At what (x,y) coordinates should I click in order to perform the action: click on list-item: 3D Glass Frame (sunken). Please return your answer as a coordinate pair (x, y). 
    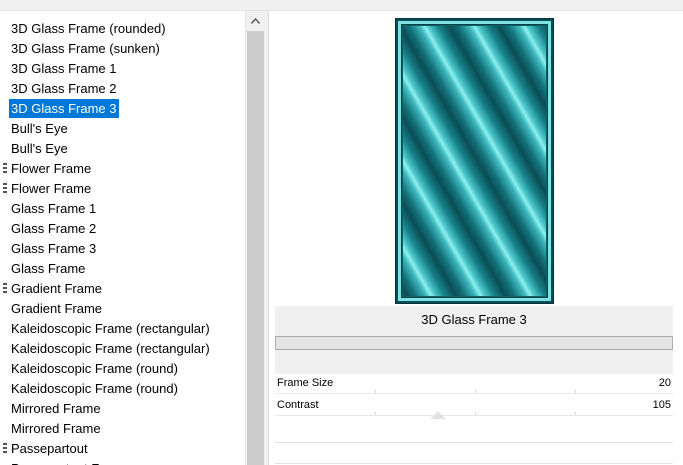
    Looking at the image, I should click on (122, 49).